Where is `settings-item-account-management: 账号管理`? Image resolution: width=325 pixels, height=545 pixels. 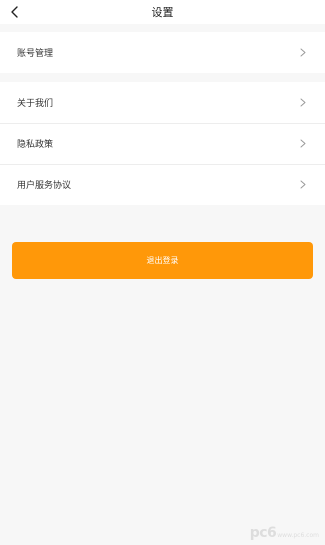 settings-item-account-management: 账号管理 is located at coordinates (162, 52).